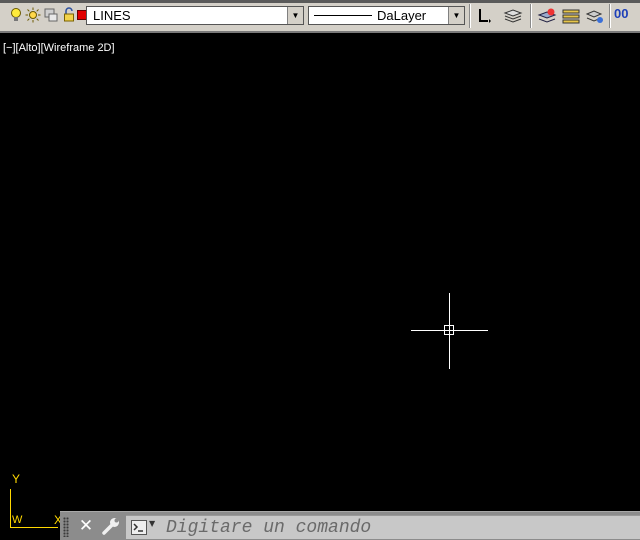 This screenshot has height=540, width=640. Describe the element at coordinates (485, 16) in the screenshot. I see `make-current-icon` at that location.